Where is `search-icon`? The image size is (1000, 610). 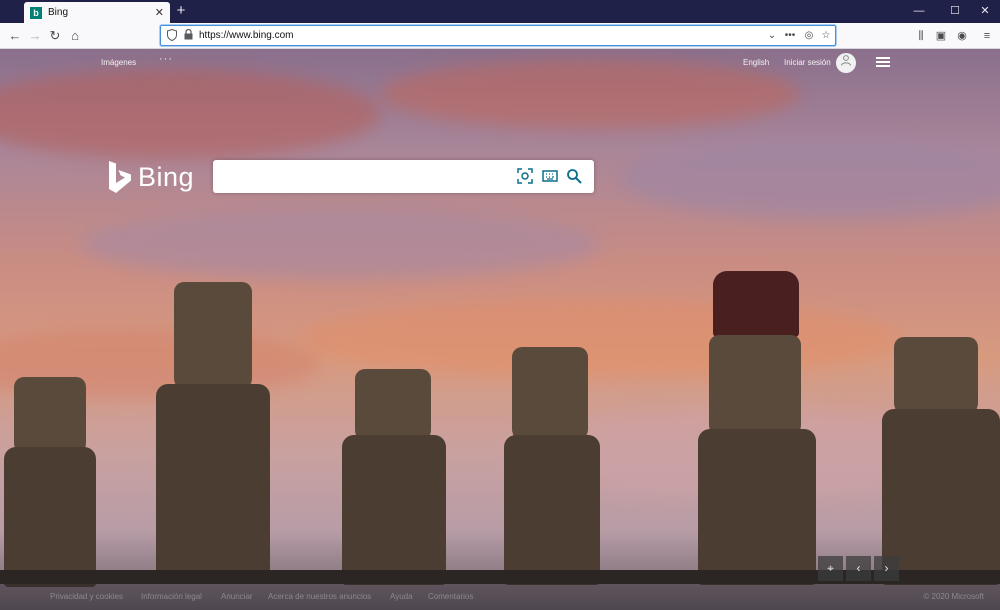
search-icon is located at coordinates (574, 177).